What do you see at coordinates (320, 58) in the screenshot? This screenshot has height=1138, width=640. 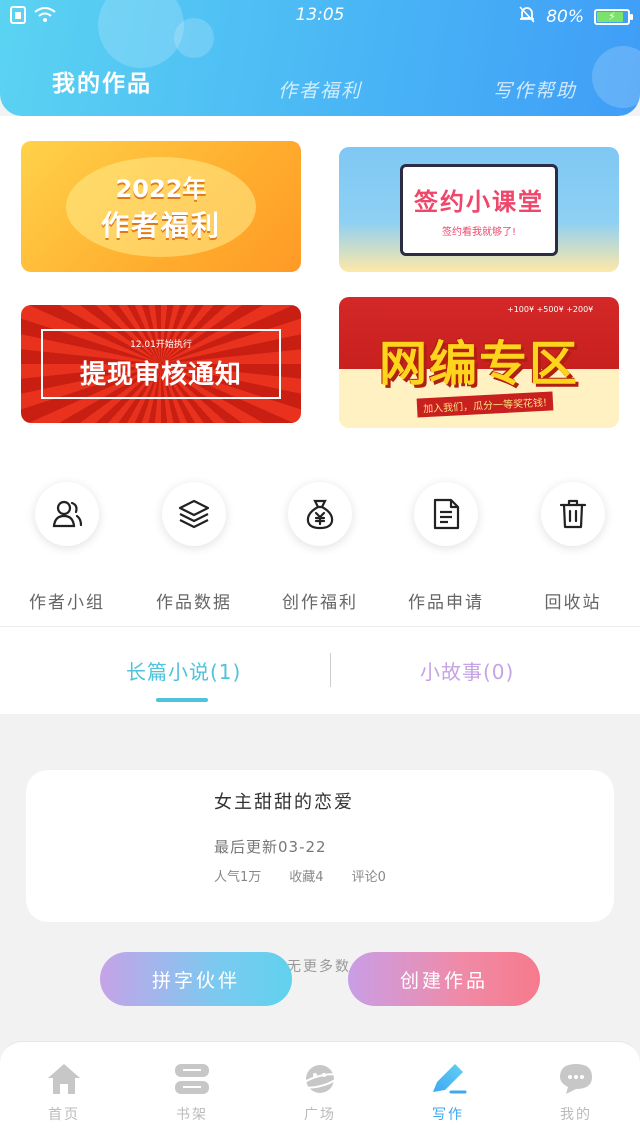 I see `header: 13:05 80% ⚡ 我的作品 作者福利 写作帮助` at bounding box center [320, 58].